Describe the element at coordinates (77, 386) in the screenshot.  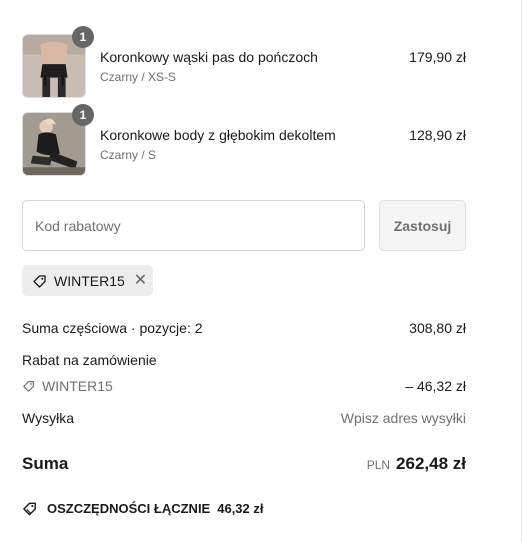
I see `order-discount-code: WINTER15` at that location.